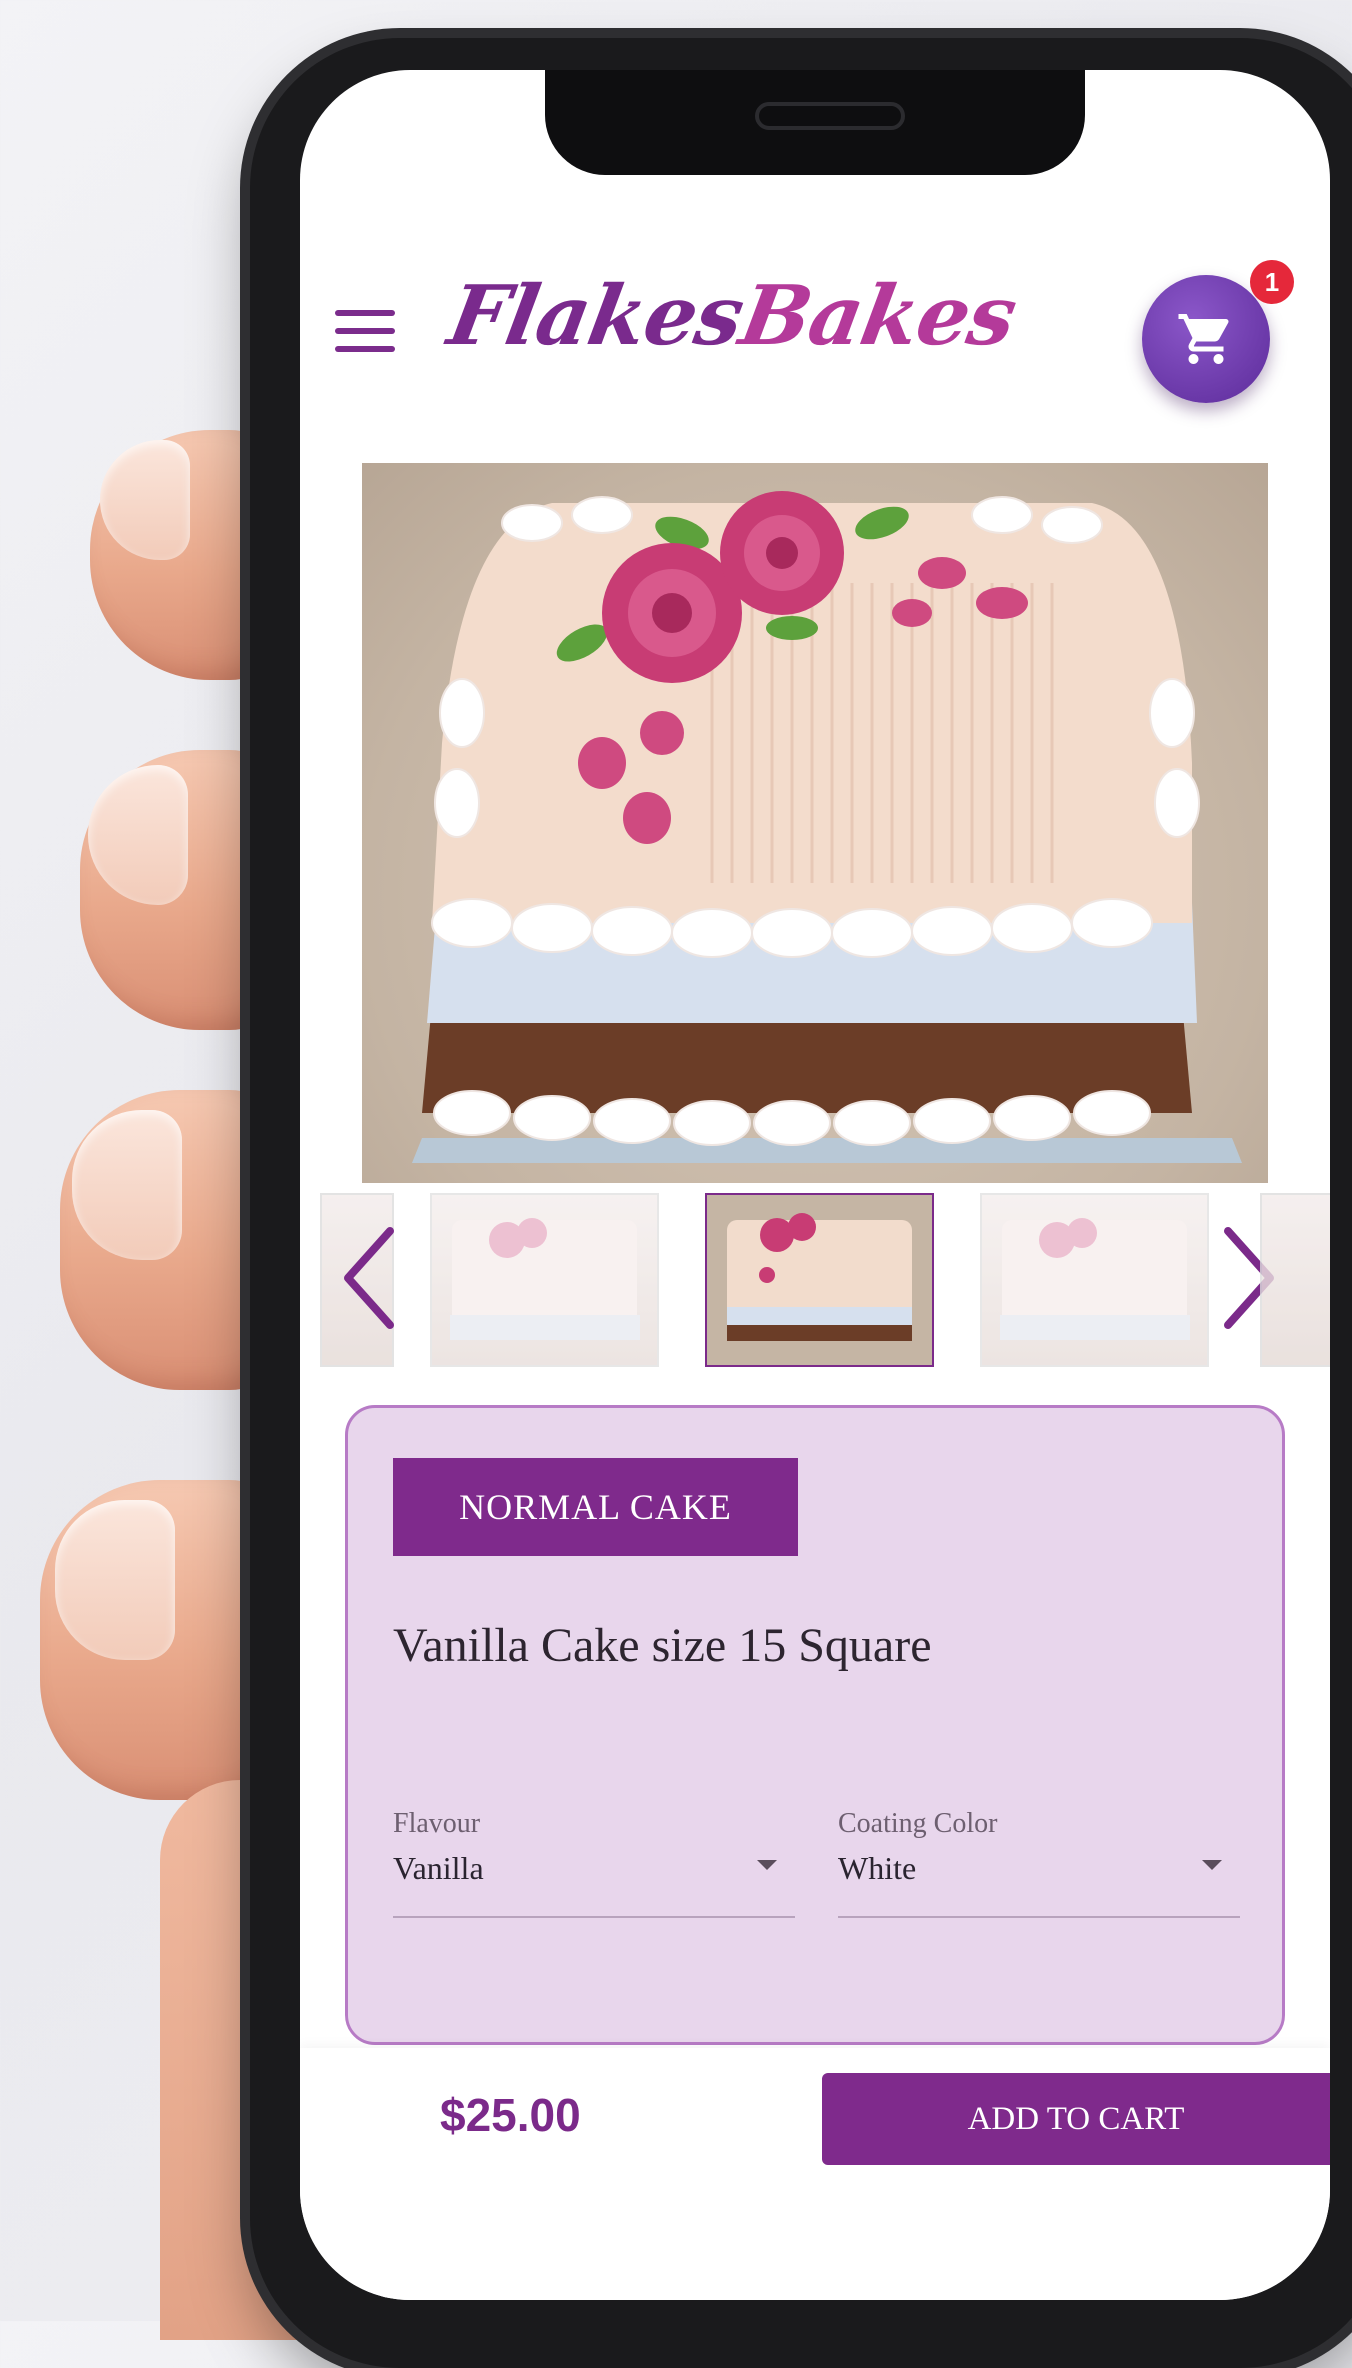 The height and width of the screenshot is (2368, 1352). Describe the element at coordinates (1076, 2119) in the screenshot. I see `add-to-cart-button: ADD TO CART` at that location.